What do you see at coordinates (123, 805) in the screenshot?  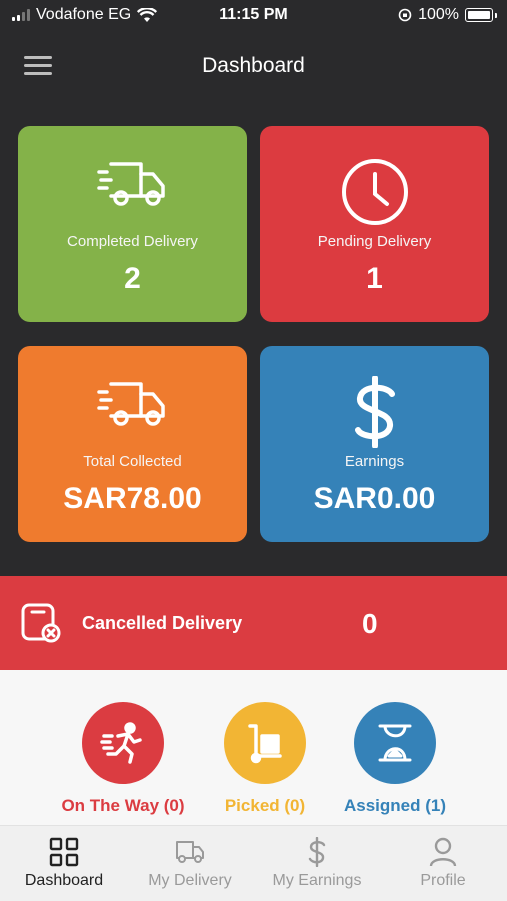 I see `on-the-way-label: On The Way (0)` at bounding box center [123, 805].